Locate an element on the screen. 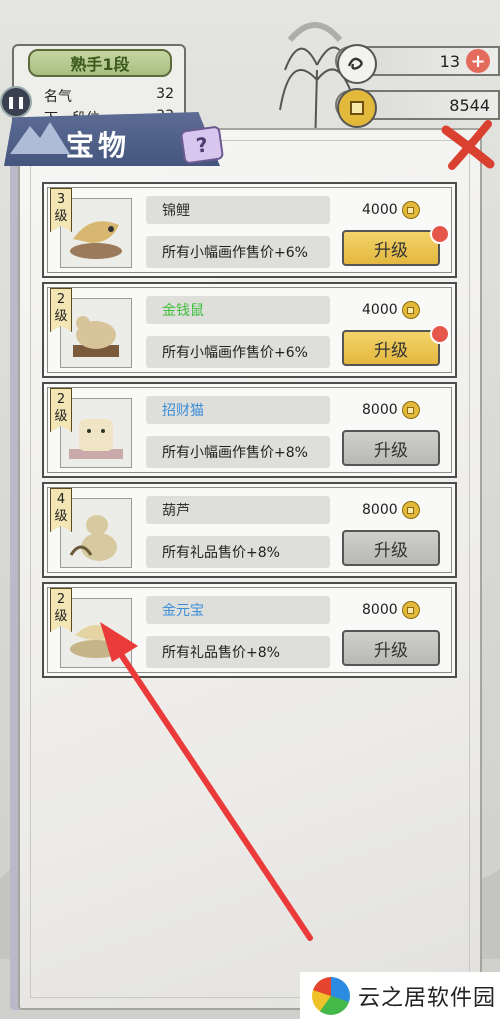  level-badge: 3 级 is located at coordinates (61, 210).